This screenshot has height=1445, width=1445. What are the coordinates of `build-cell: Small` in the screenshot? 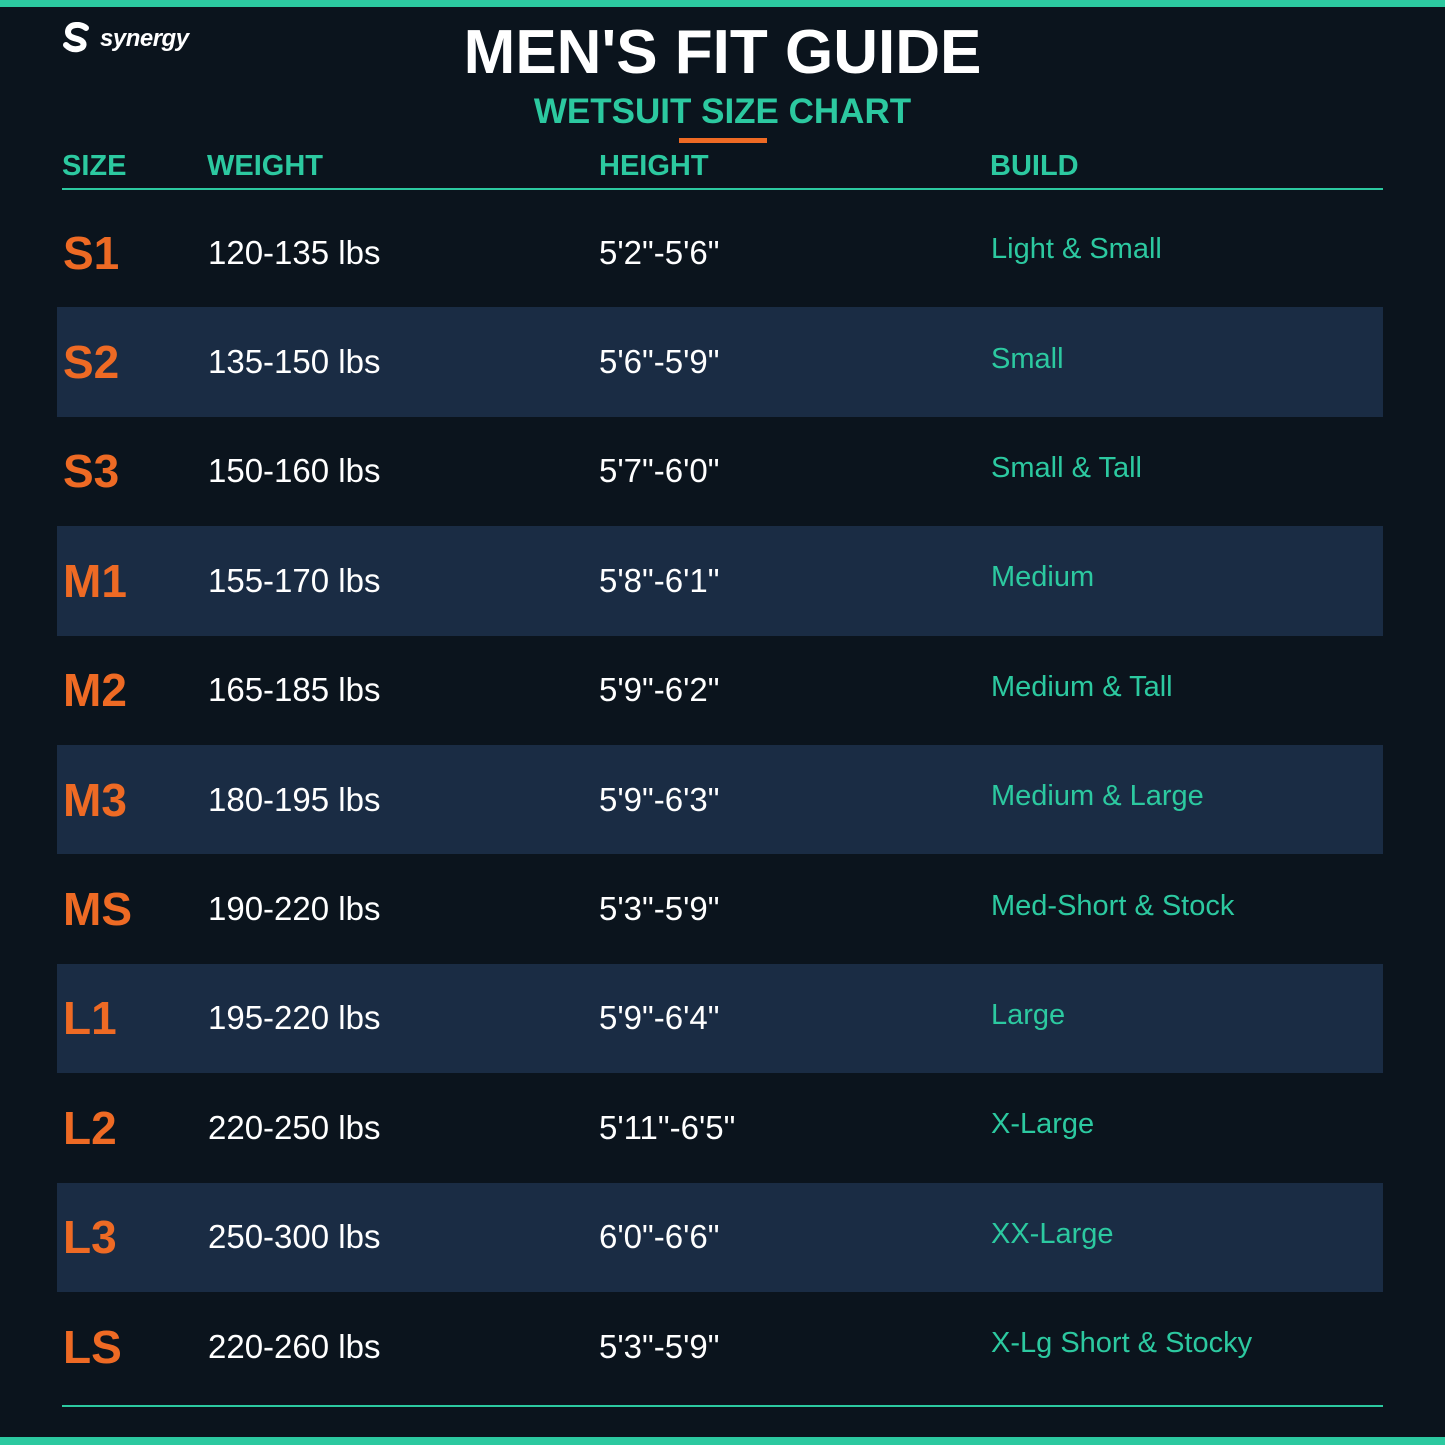 It's located at (1027, 358).